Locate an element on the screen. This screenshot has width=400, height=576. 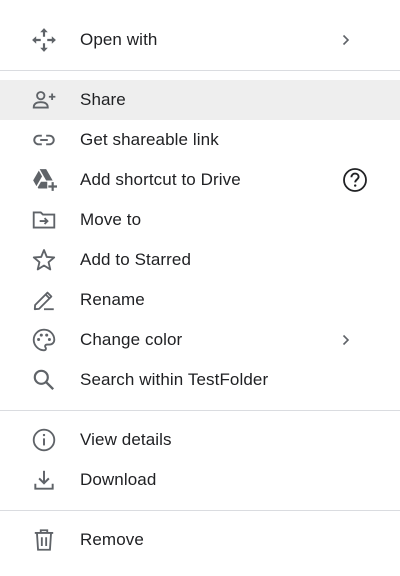
help-icon is located at coordinates (355, 180).